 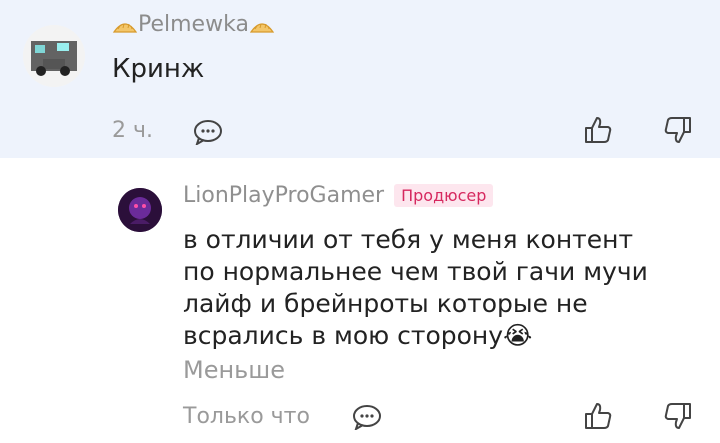 What do you see at coordinates (283, 195) in the screenshot?
I see `comment-author: LionPlayProGamer` at bounding box center [283, 195].